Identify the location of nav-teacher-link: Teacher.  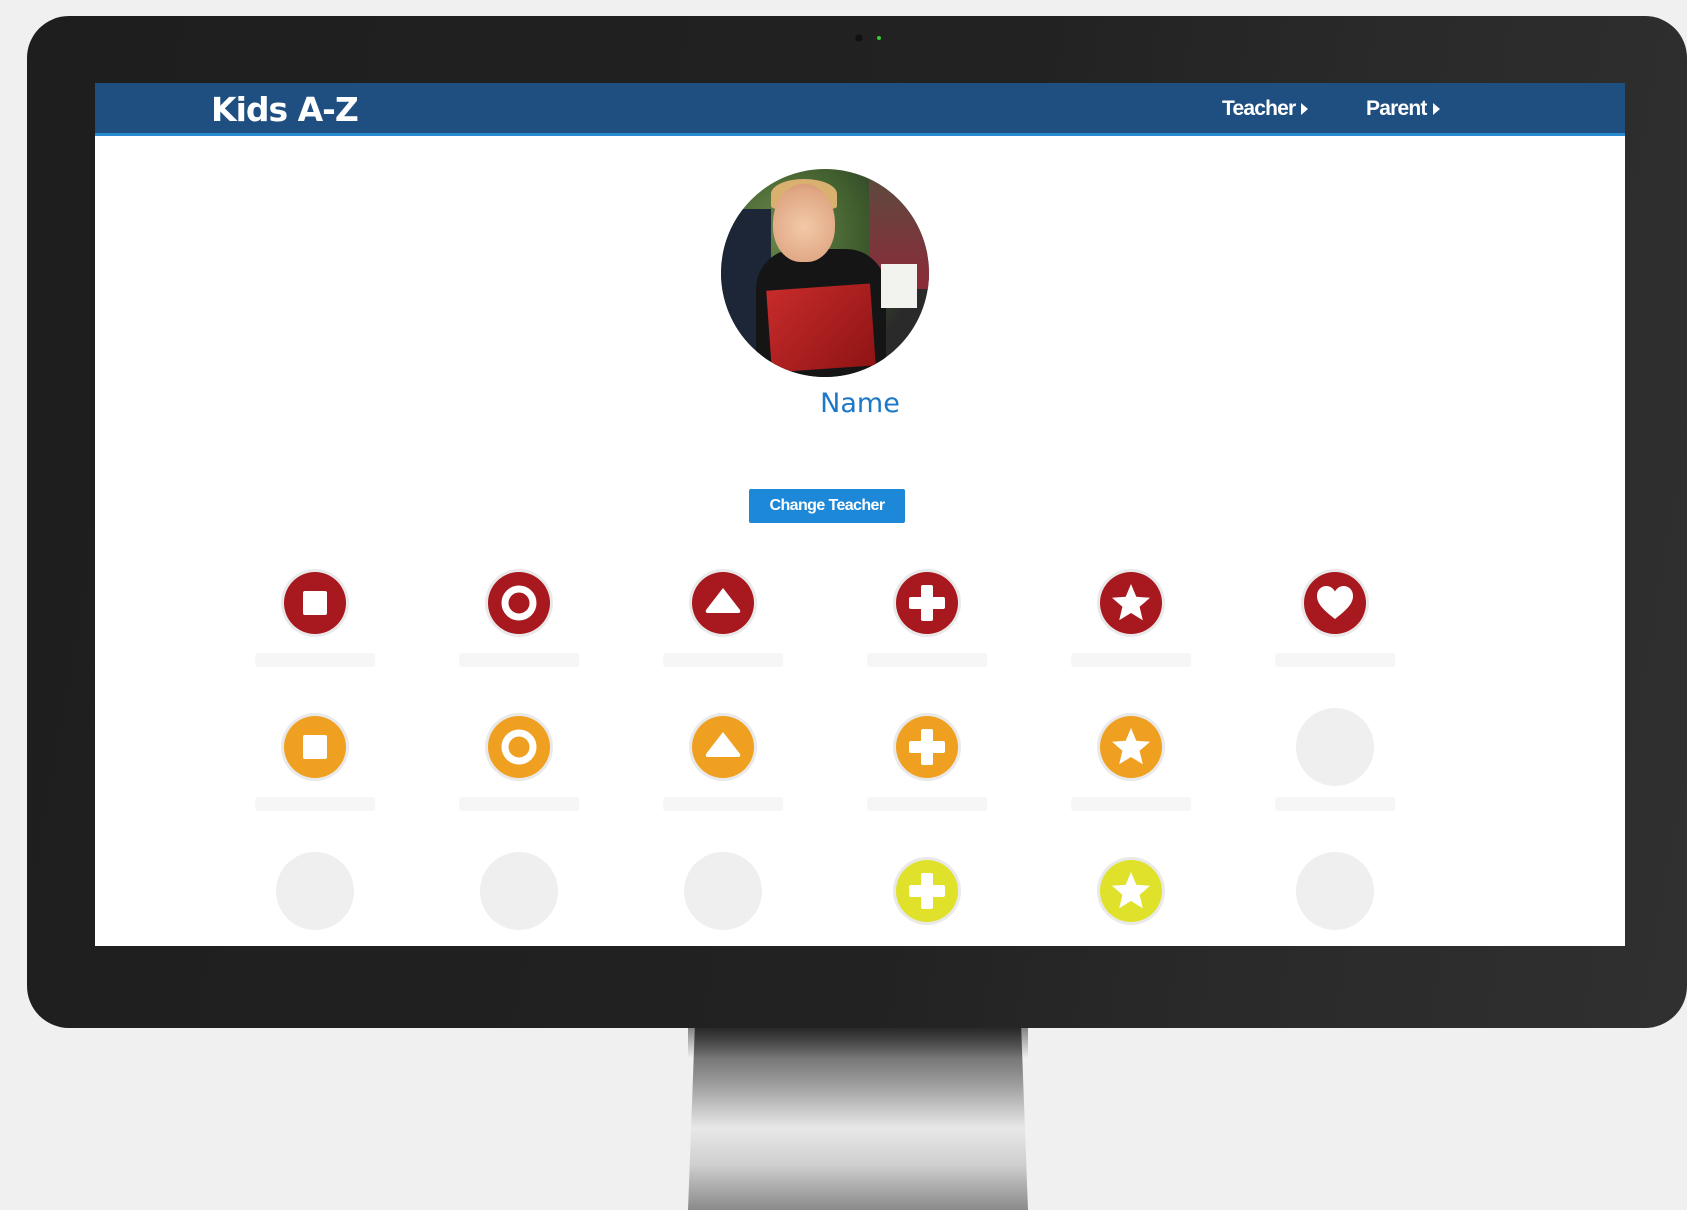
(1265, 109).